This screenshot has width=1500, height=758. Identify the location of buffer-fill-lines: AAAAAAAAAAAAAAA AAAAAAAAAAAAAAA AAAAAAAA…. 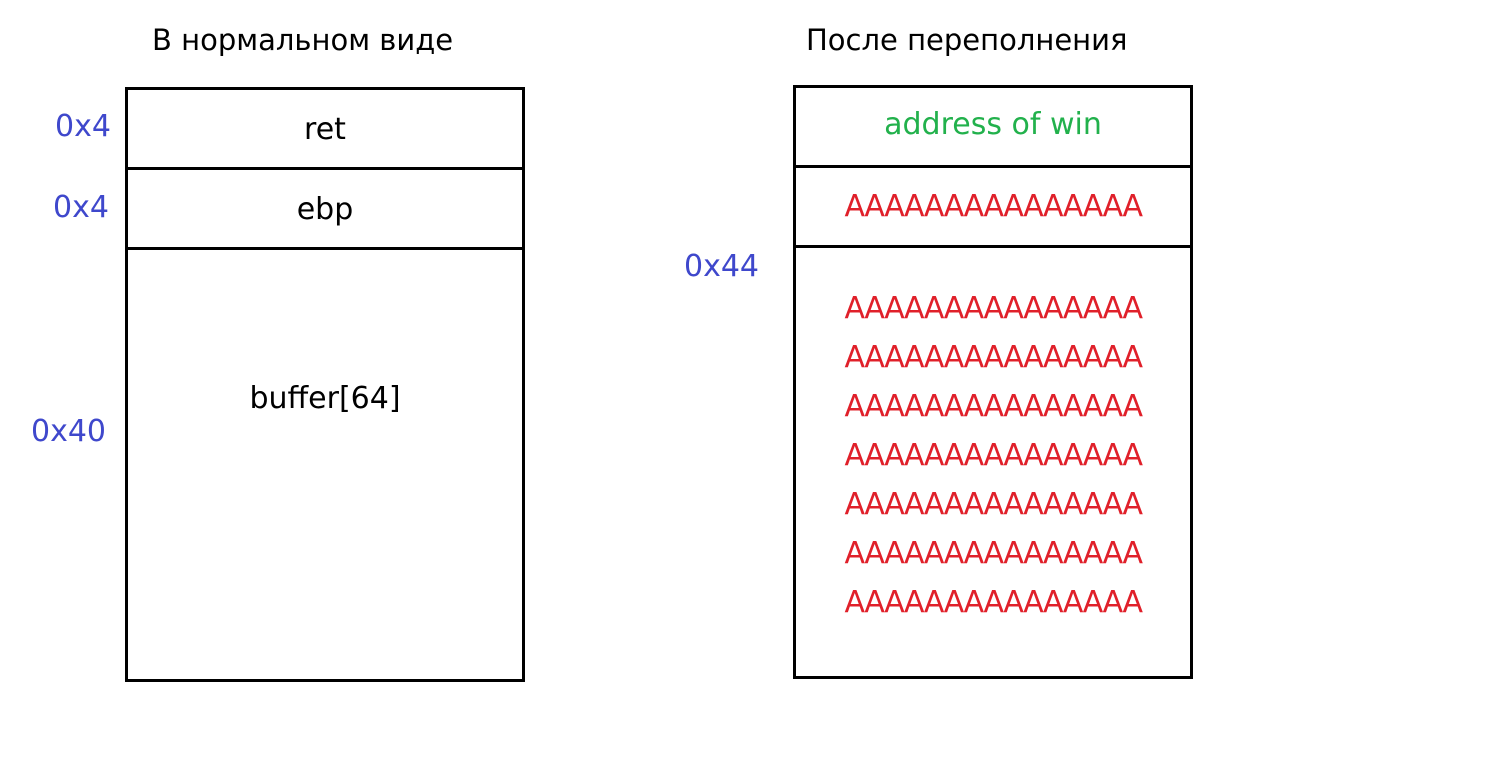
(993, 455).